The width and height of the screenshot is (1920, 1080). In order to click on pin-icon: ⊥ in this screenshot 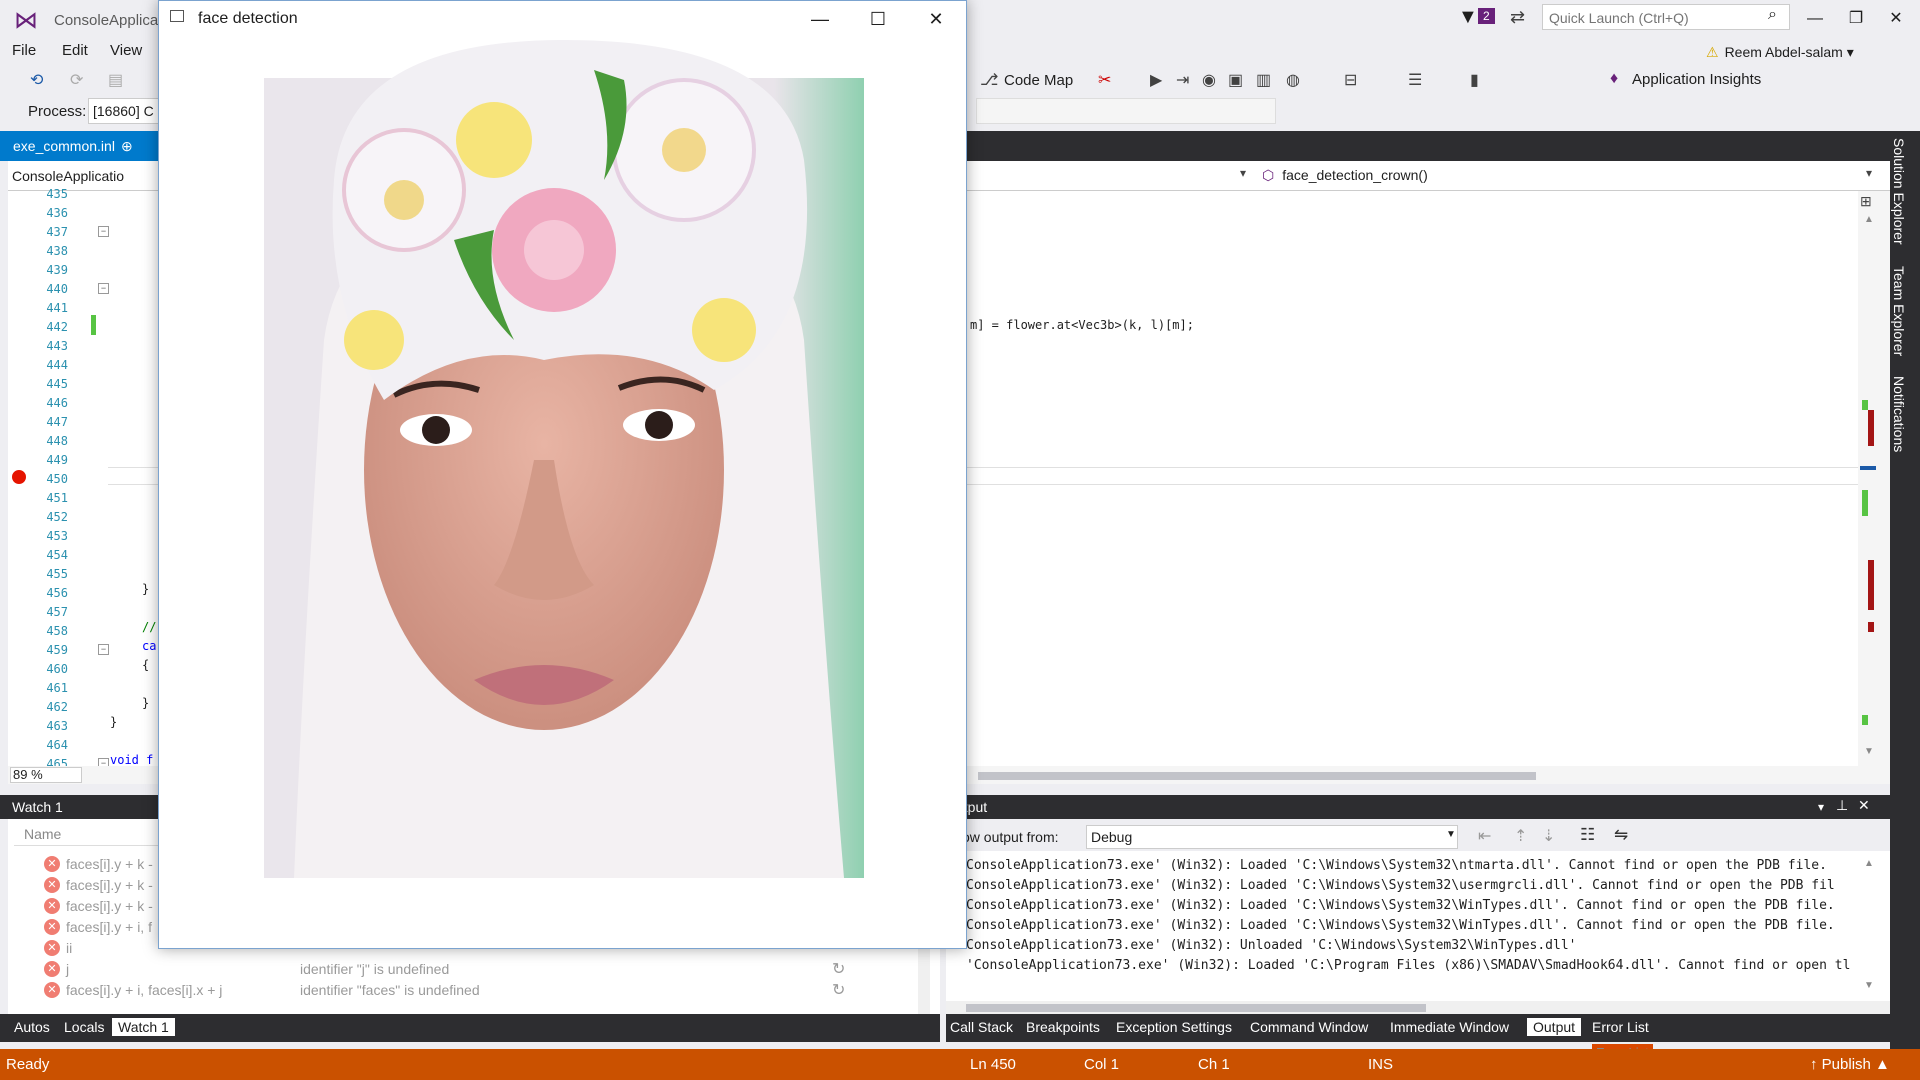, I will do `click(1842, 805)`.